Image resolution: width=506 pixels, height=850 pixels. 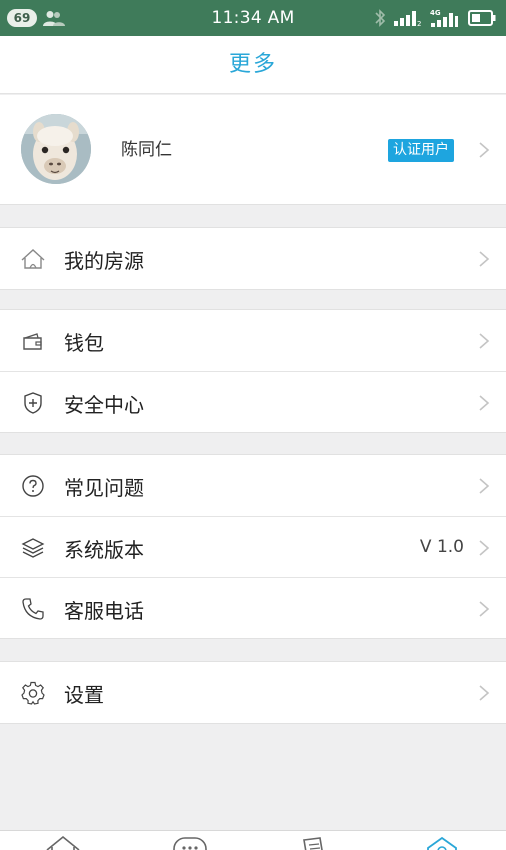 What do you see at coordinates (104, 550) in the screenshot?
I see `menu-item-label: 系统版本` at bounding box center [104, 550].